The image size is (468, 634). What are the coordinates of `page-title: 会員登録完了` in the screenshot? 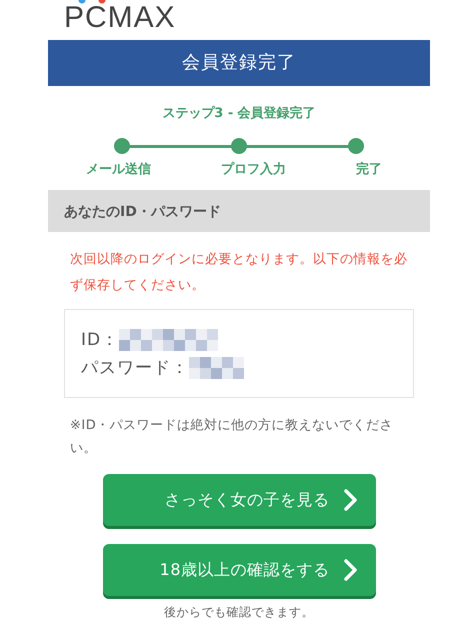 It's located at (239, 63).